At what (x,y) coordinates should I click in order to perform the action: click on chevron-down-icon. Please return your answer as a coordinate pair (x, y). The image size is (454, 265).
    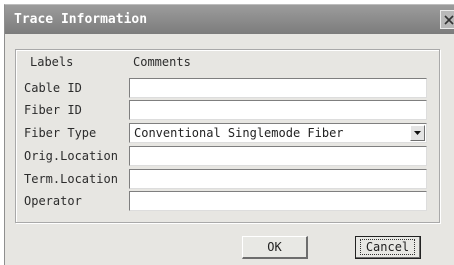
    Looking at the image, I should click on (417, 133).